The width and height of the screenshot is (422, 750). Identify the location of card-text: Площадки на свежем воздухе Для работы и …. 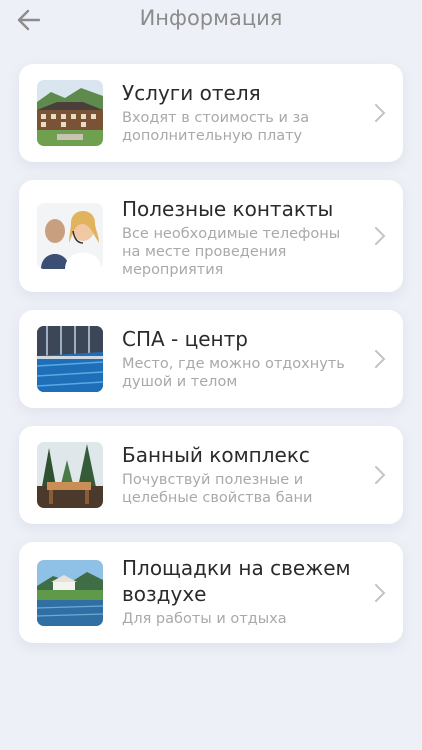
(239, 591).